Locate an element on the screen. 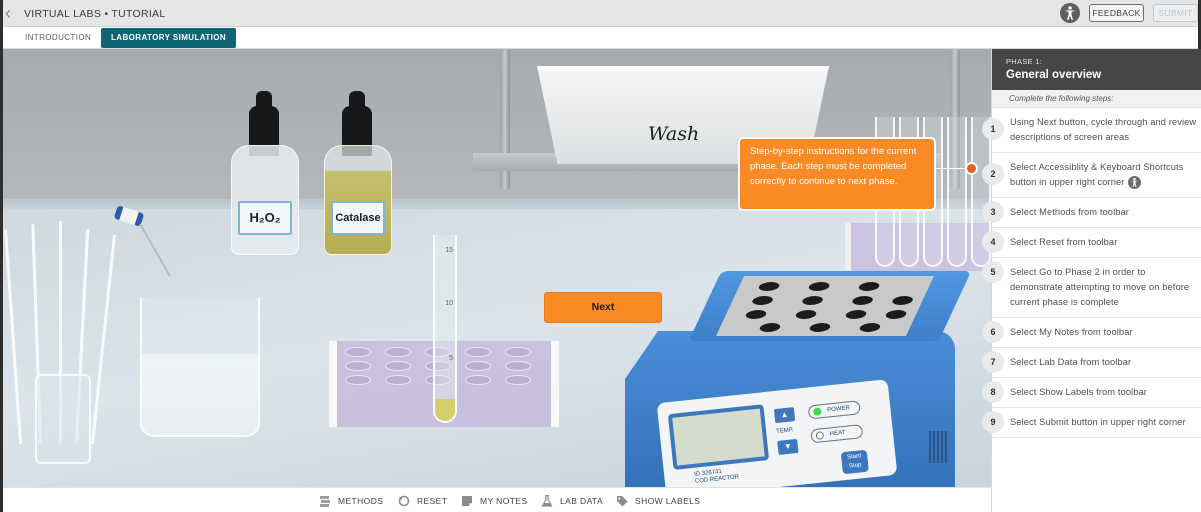  step-item: 3 Select Methods from toolbar is located at coordinates (1091, 213).